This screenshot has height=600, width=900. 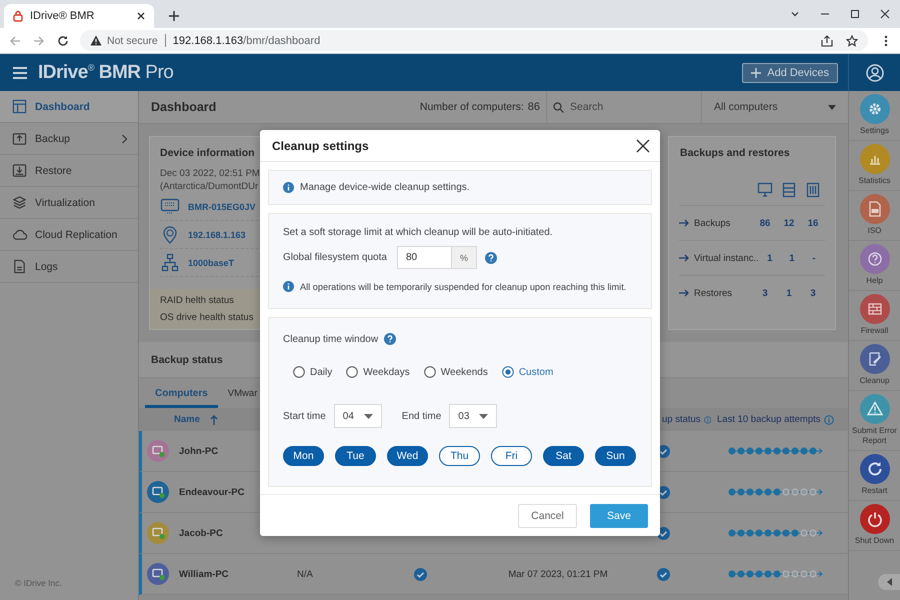 I want to click on radio-label: Weekdays, so click(x=386, y=372).